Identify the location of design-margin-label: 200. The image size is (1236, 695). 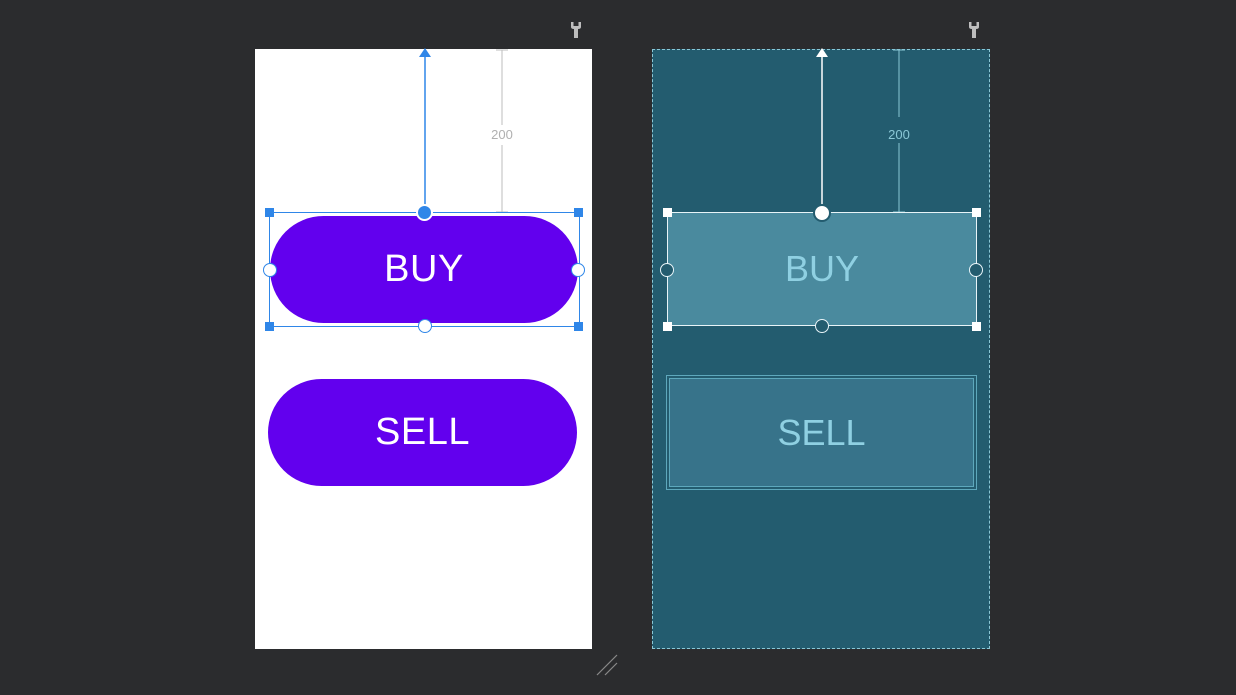
(502, 134).